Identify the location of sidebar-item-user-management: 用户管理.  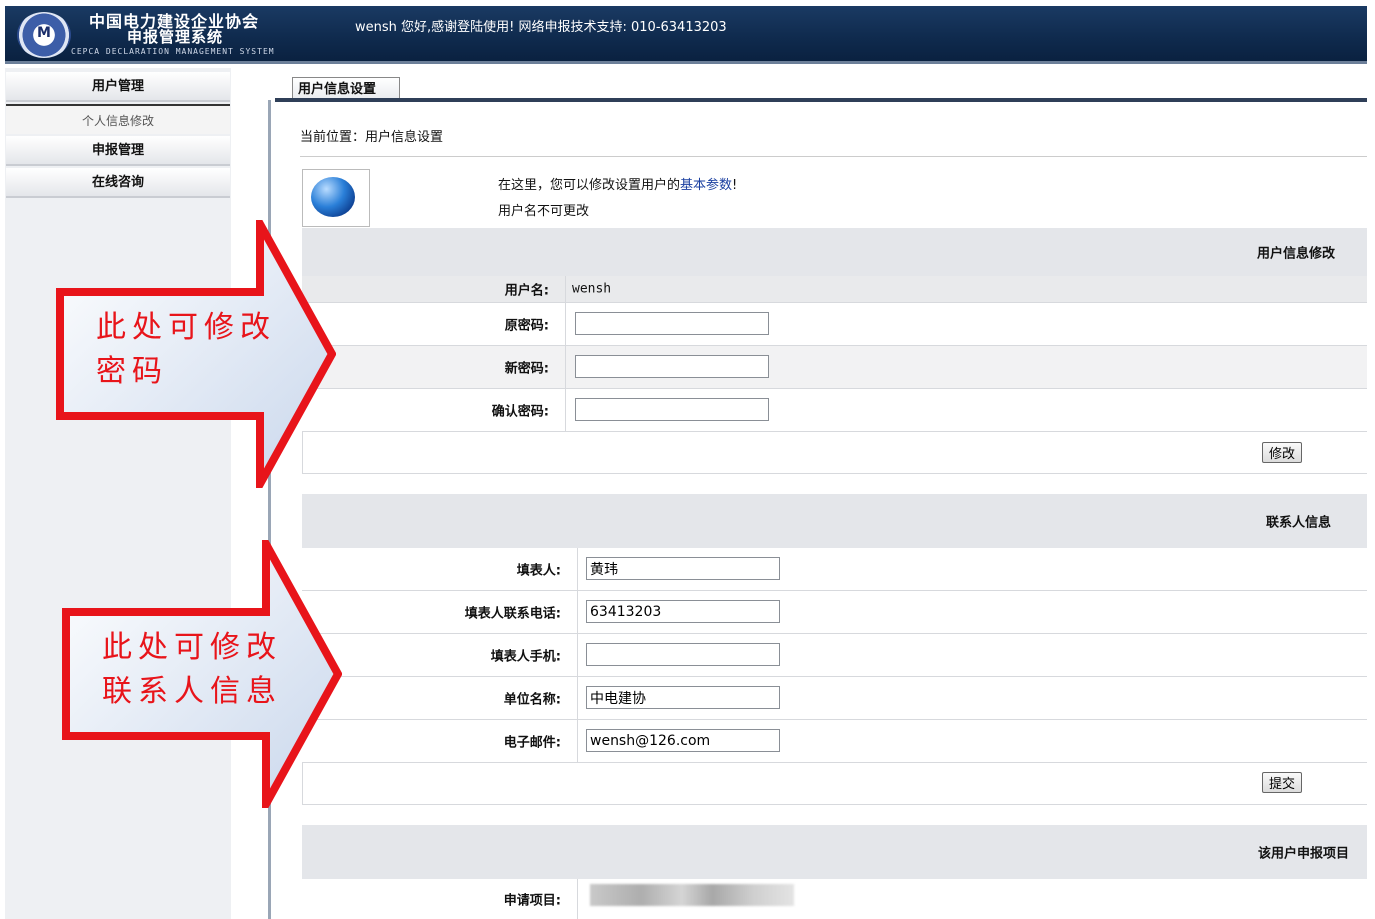
(118, 87).